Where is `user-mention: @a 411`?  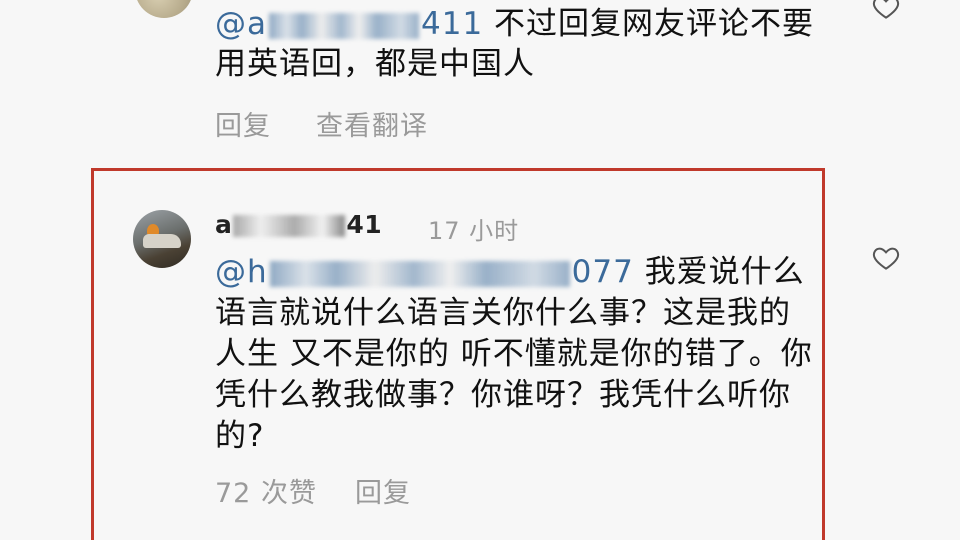
user-mention: @a 411 is located at coordinates (349, 24).